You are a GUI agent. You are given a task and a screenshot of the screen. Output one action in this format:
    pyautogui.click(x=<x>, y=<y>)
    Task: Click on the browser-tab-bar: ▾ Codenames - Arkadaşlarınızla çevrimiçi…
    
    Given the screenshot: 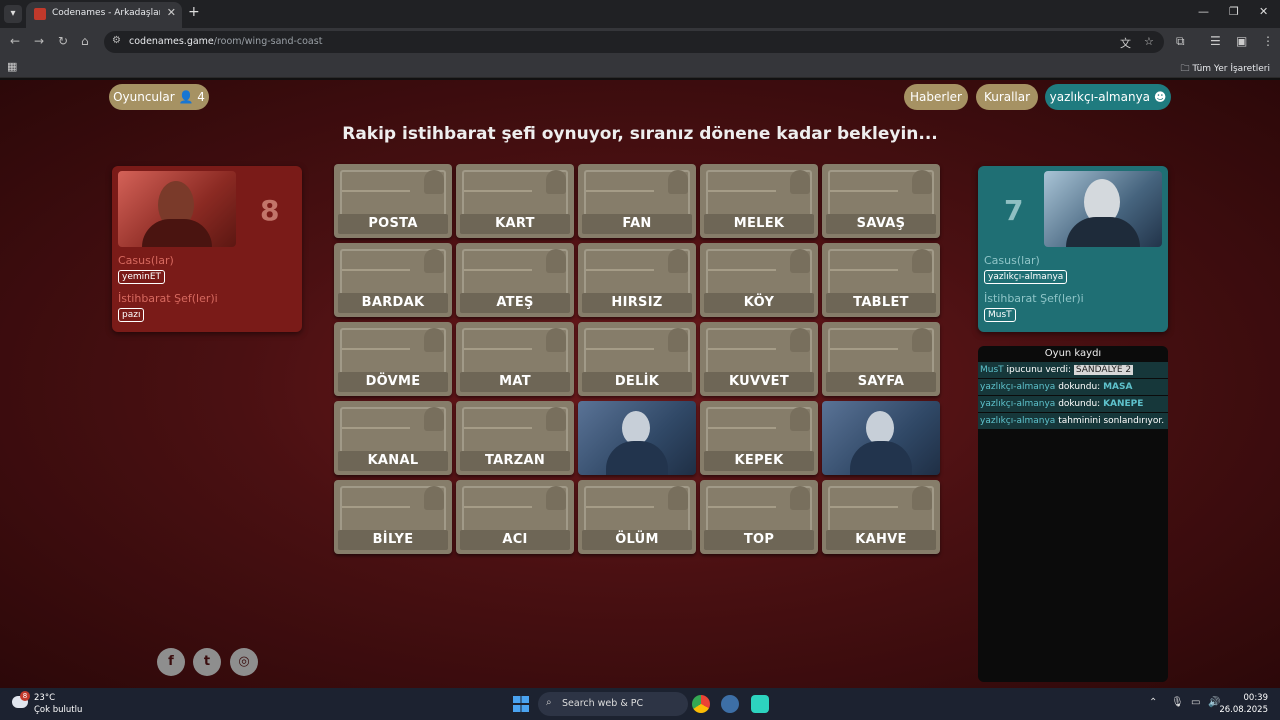 What is the action you would take?
    pyautogui.click(x=640, y=14)
    